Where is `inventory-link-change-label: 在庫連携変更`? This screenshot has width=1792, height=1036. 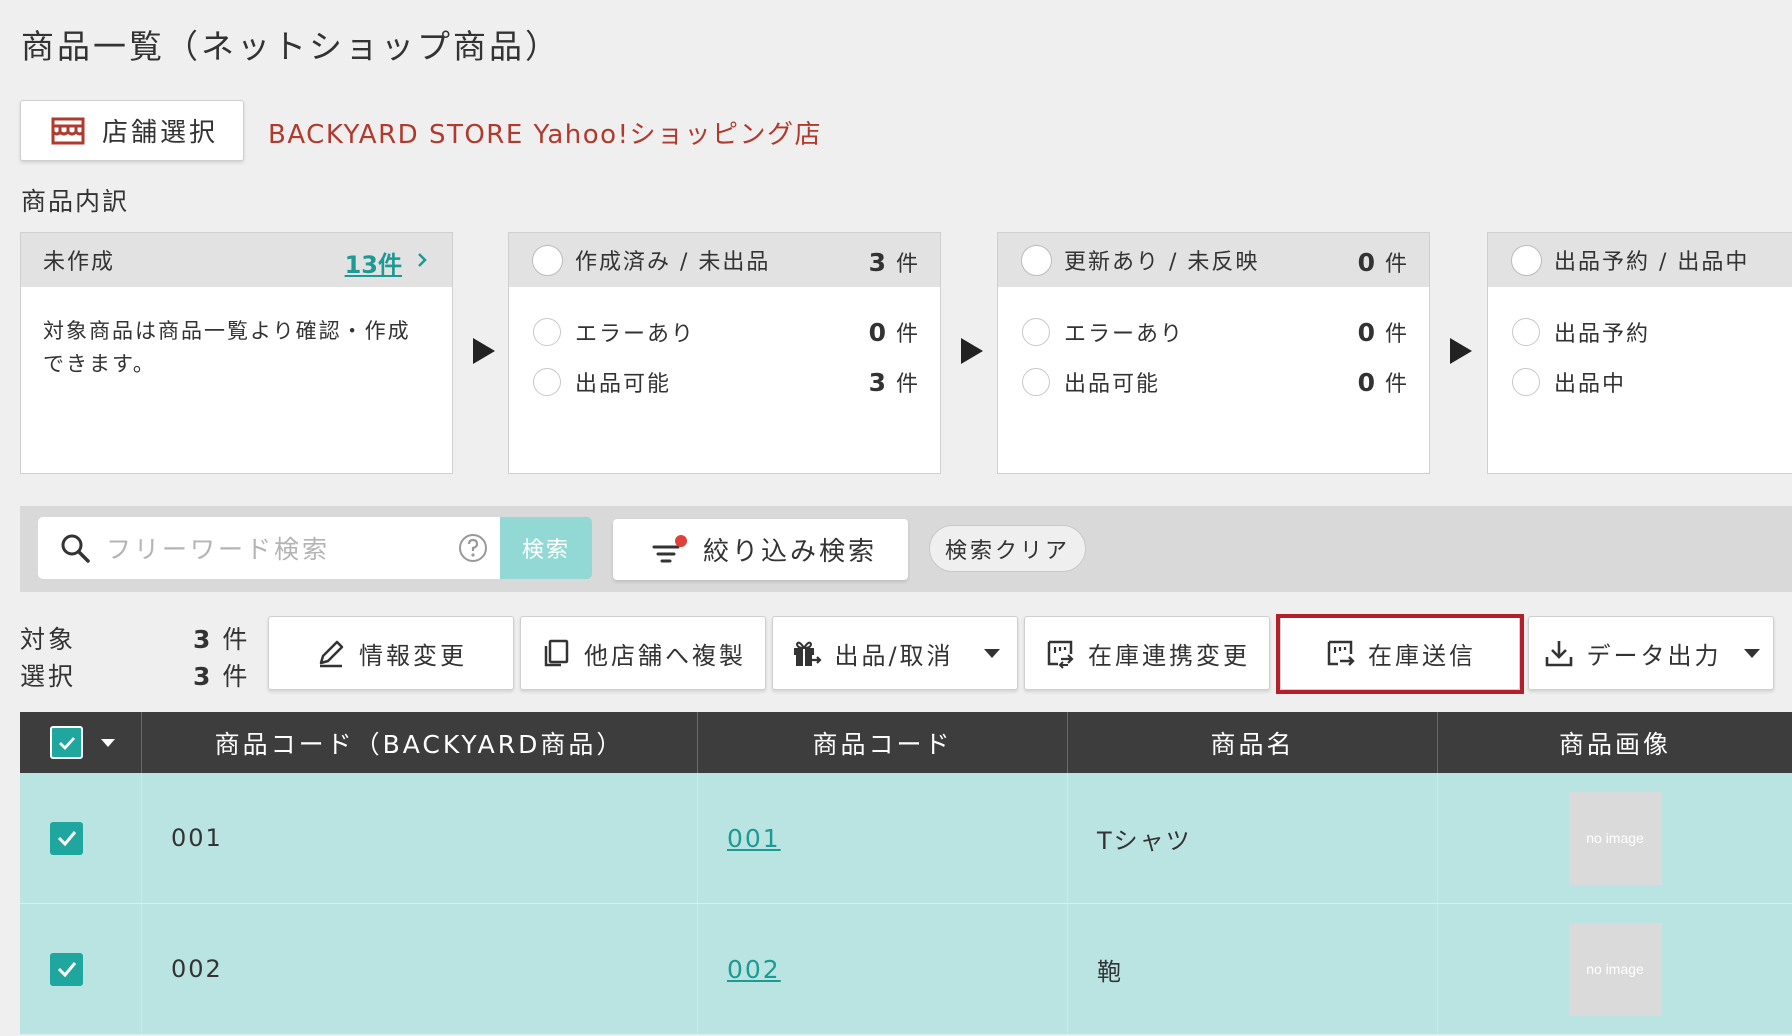 inventory-link-change-label: 在庫連携変更 is located at coordinates (1169, 655).